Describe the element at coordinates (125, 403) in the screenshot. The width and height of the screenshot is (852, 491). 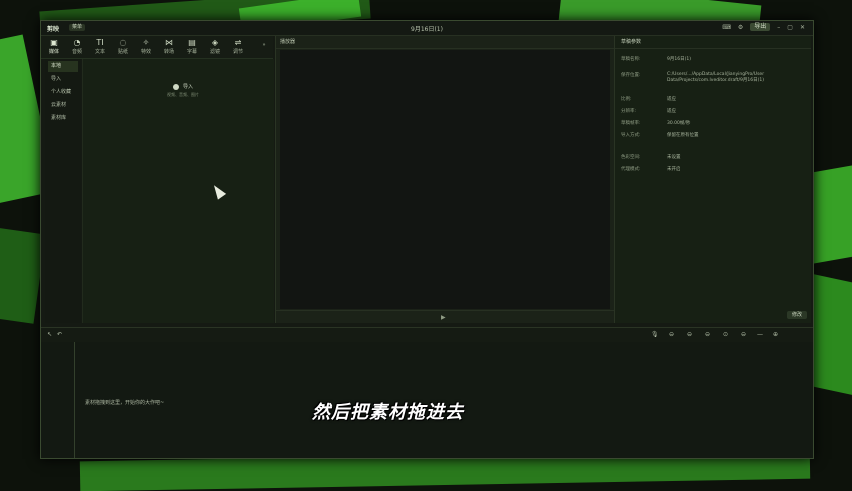
I see `timeline-empty-hint: 素材拖拽到这里，开始你的大作吧~` at that location.